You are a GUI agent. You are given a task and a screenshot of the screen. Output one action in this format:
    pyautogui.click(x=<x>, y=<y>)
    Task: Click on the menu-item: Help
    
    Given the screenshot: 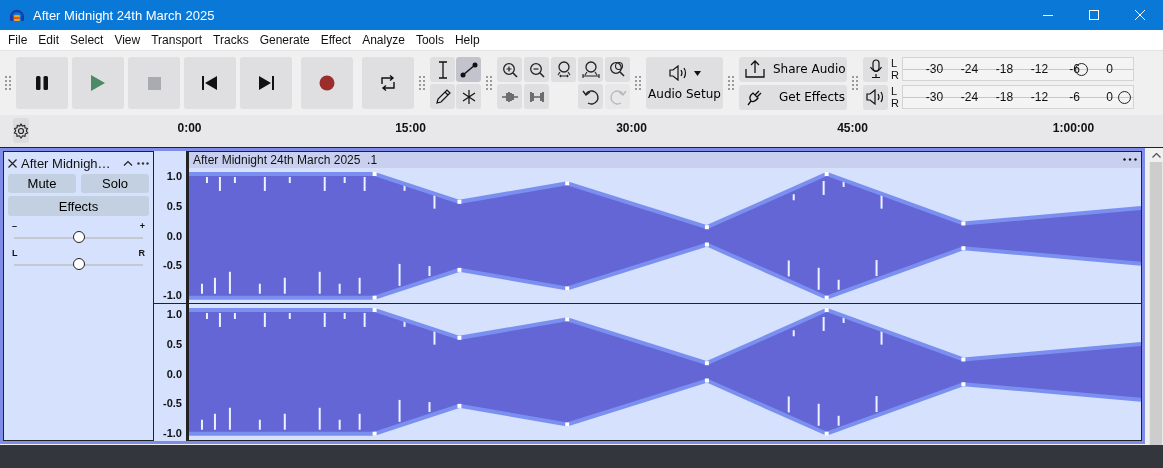 What is the action you would take?
    pyautogui.click(x=466, y=40)
    